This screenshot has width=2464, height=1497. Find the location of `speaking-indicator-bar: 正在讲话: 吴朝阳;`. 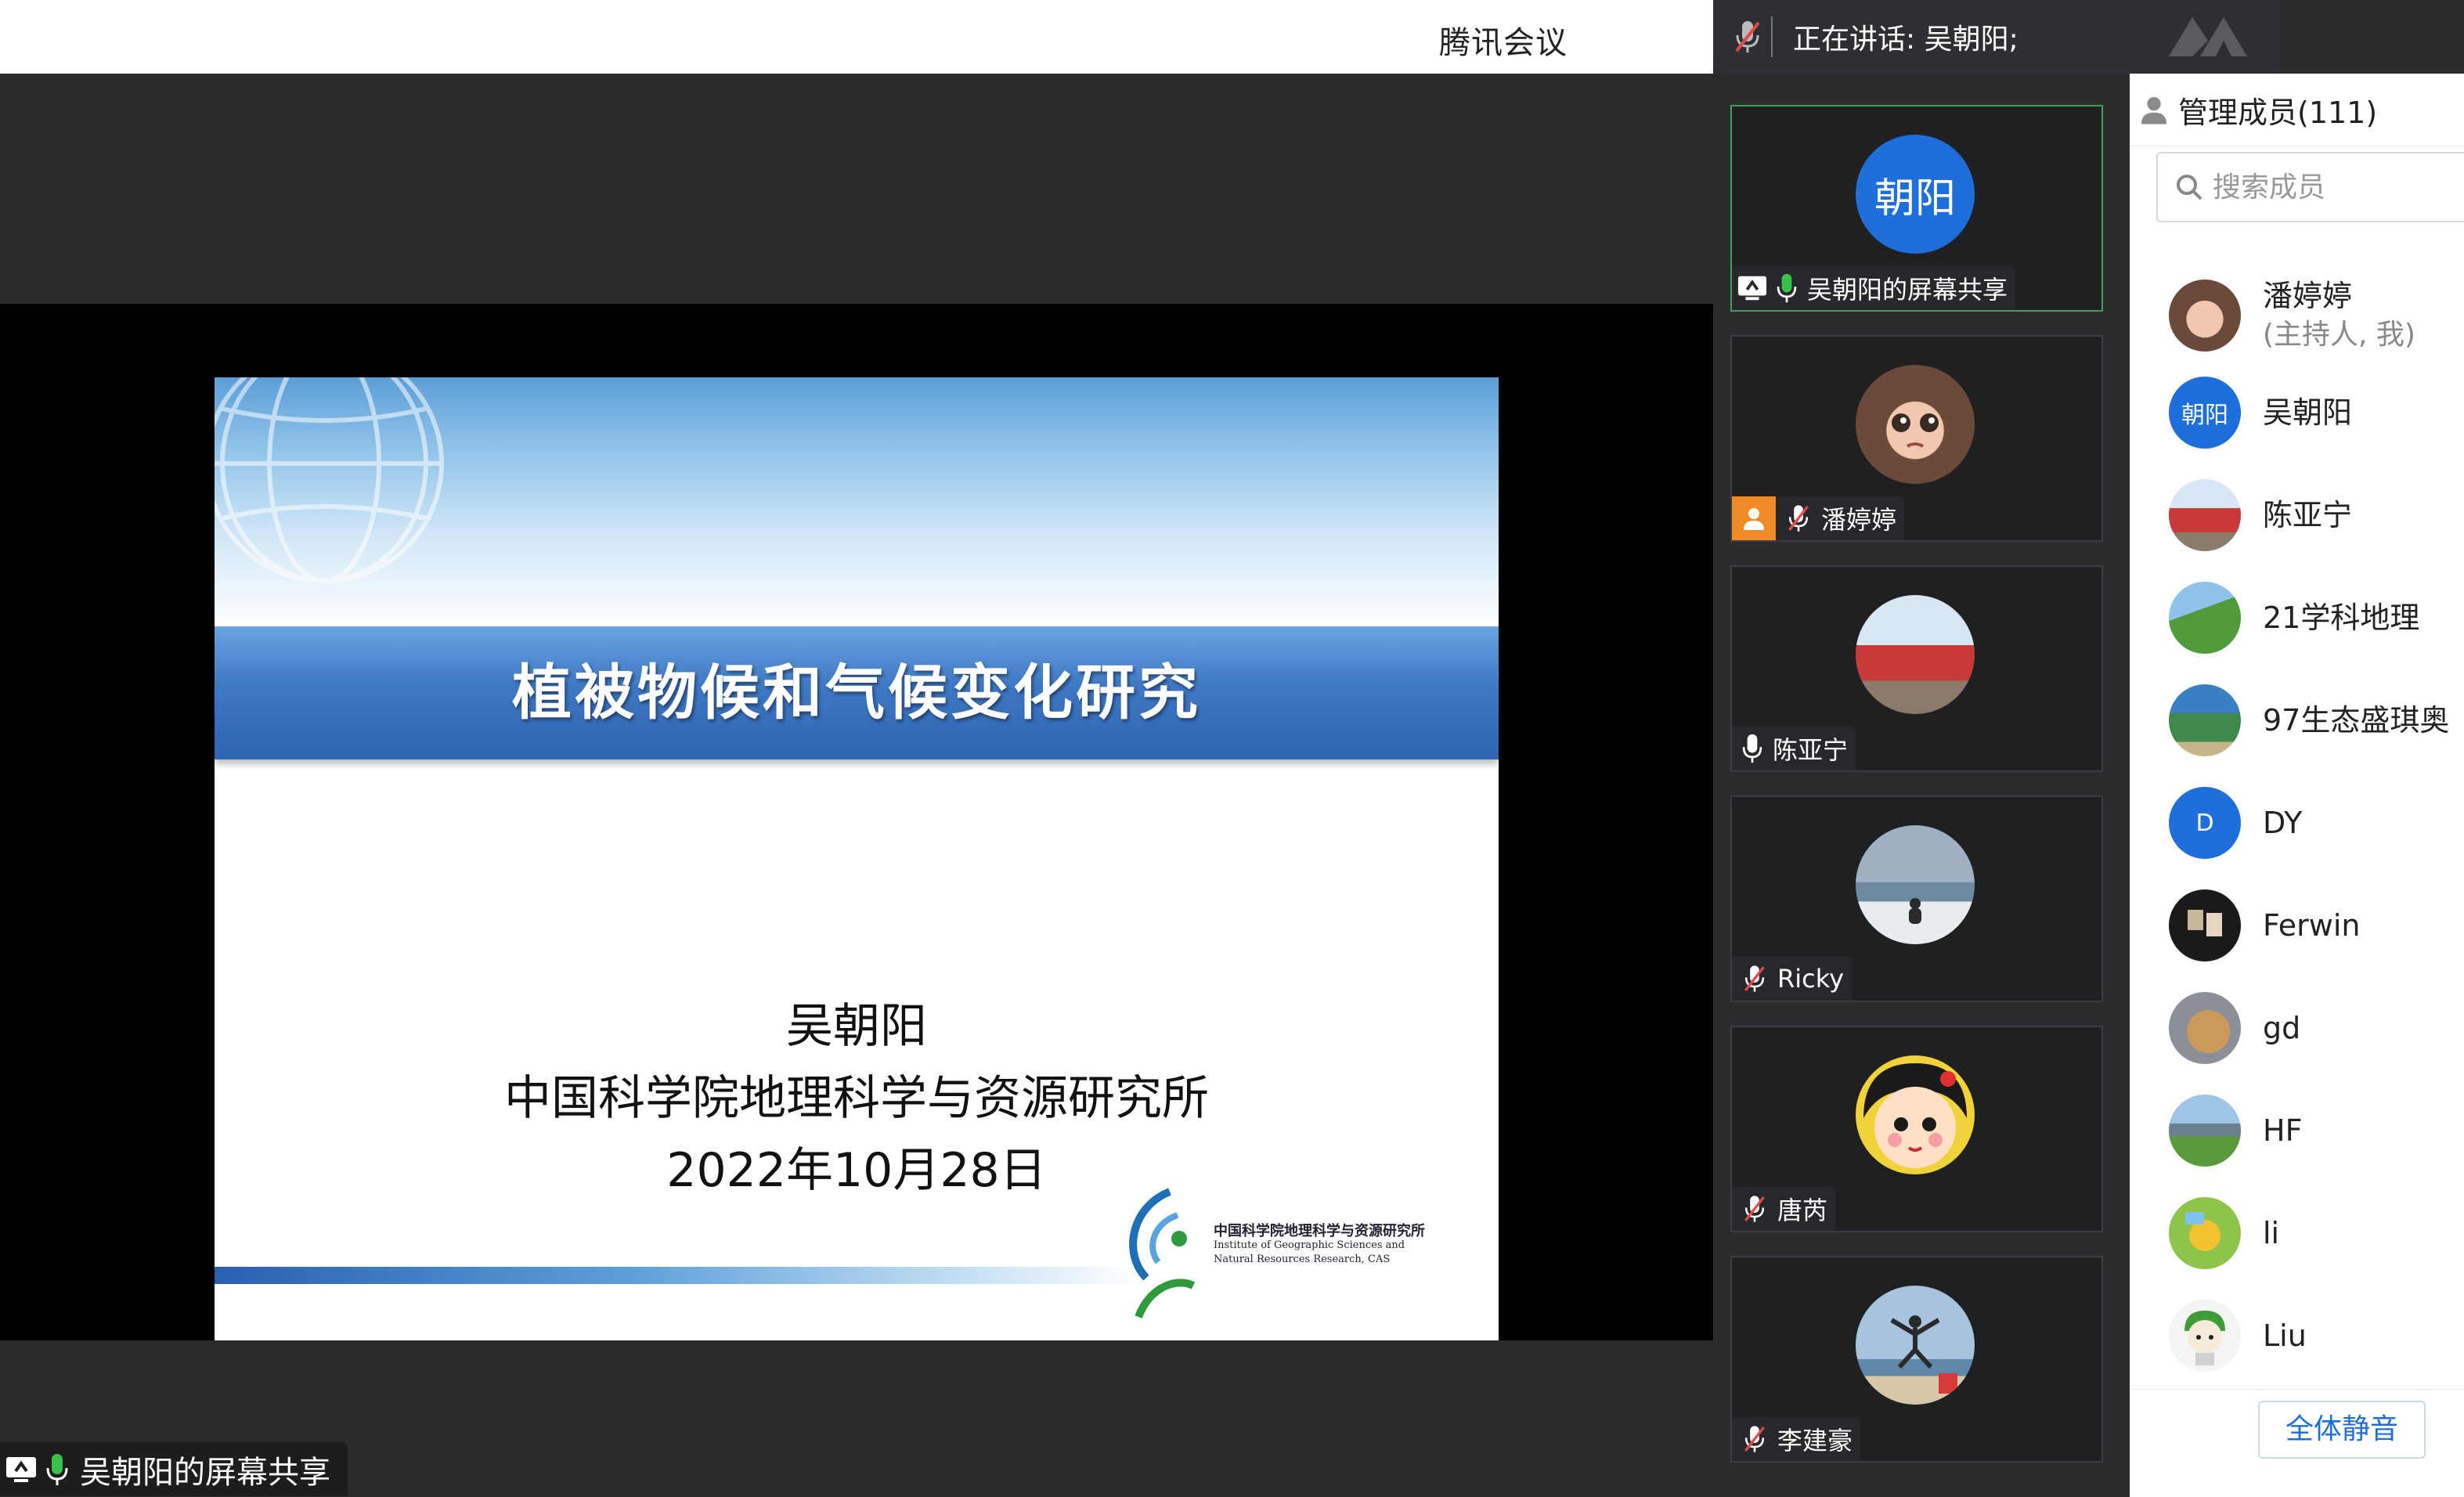

speaking-indicator-bar: 正在讲话: 吴朝阳; is located at coordinates (1996, 37).